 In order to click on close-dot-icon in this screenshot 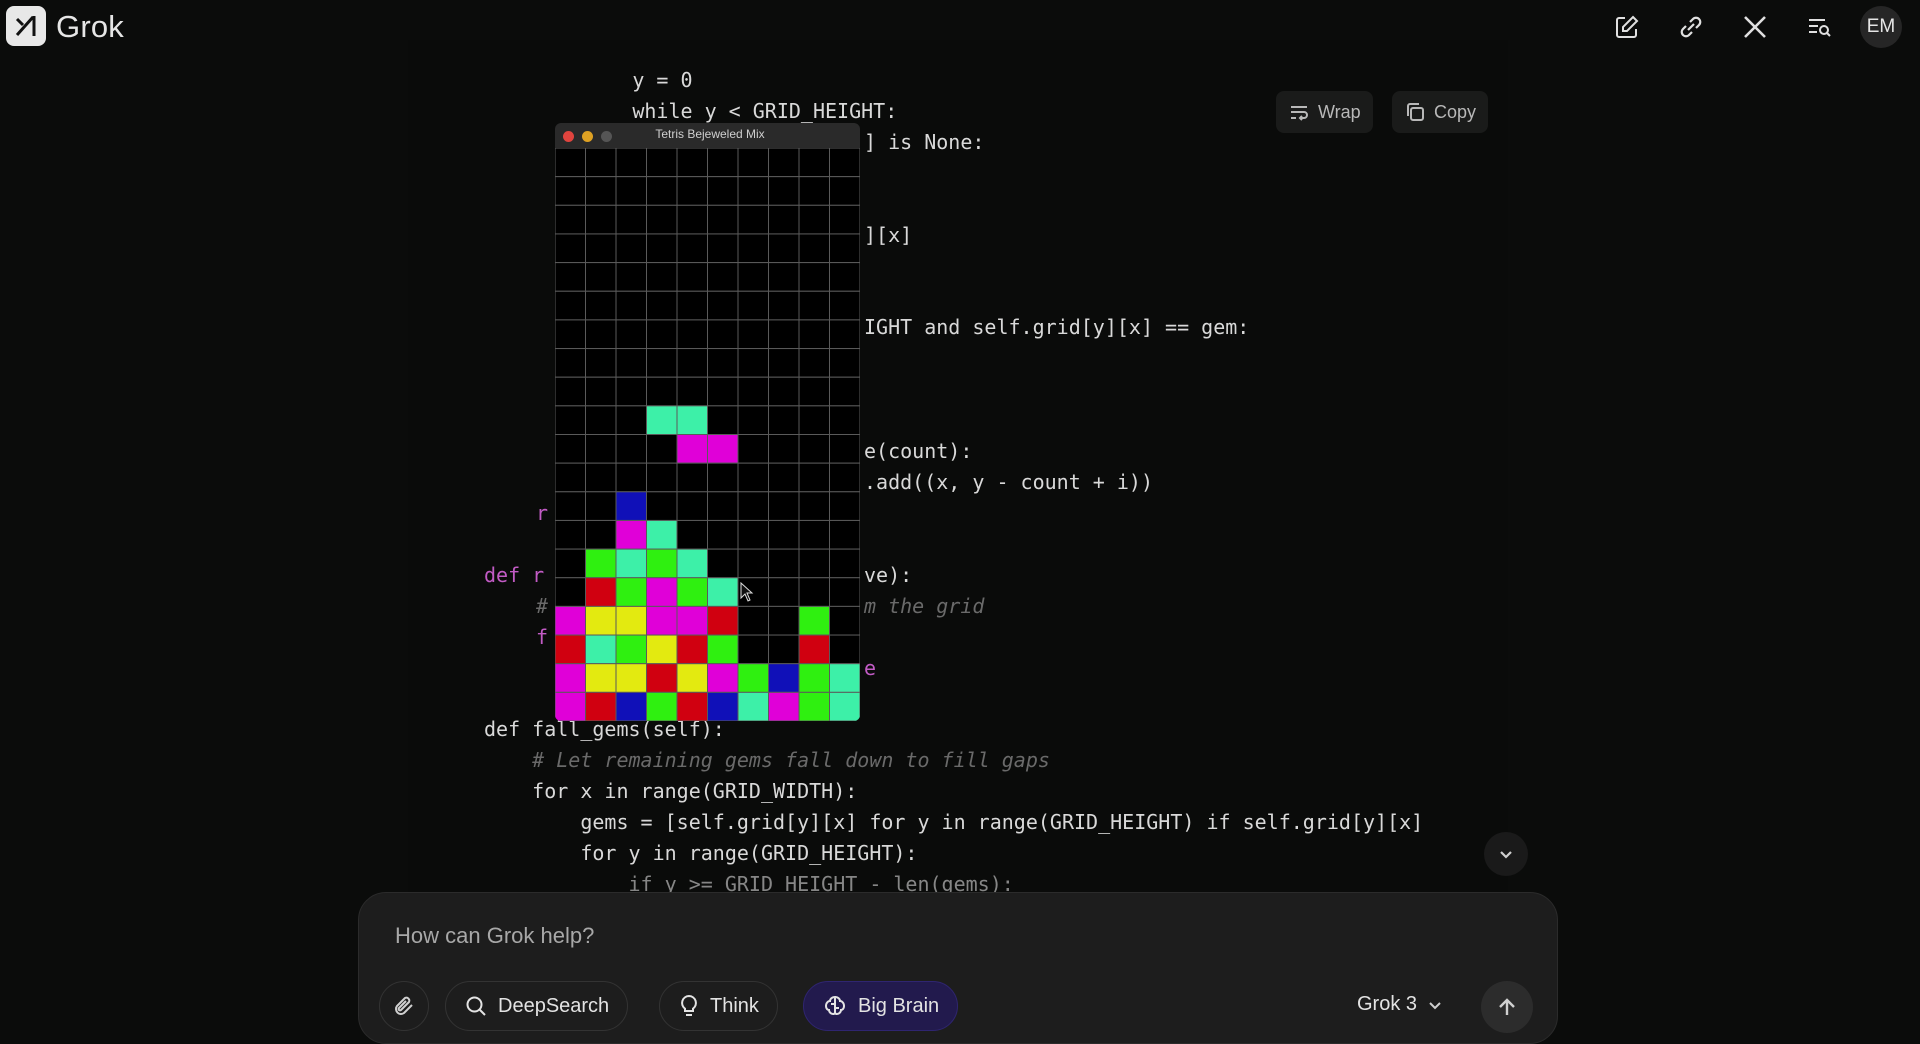, I will do `click(568, 136)`.